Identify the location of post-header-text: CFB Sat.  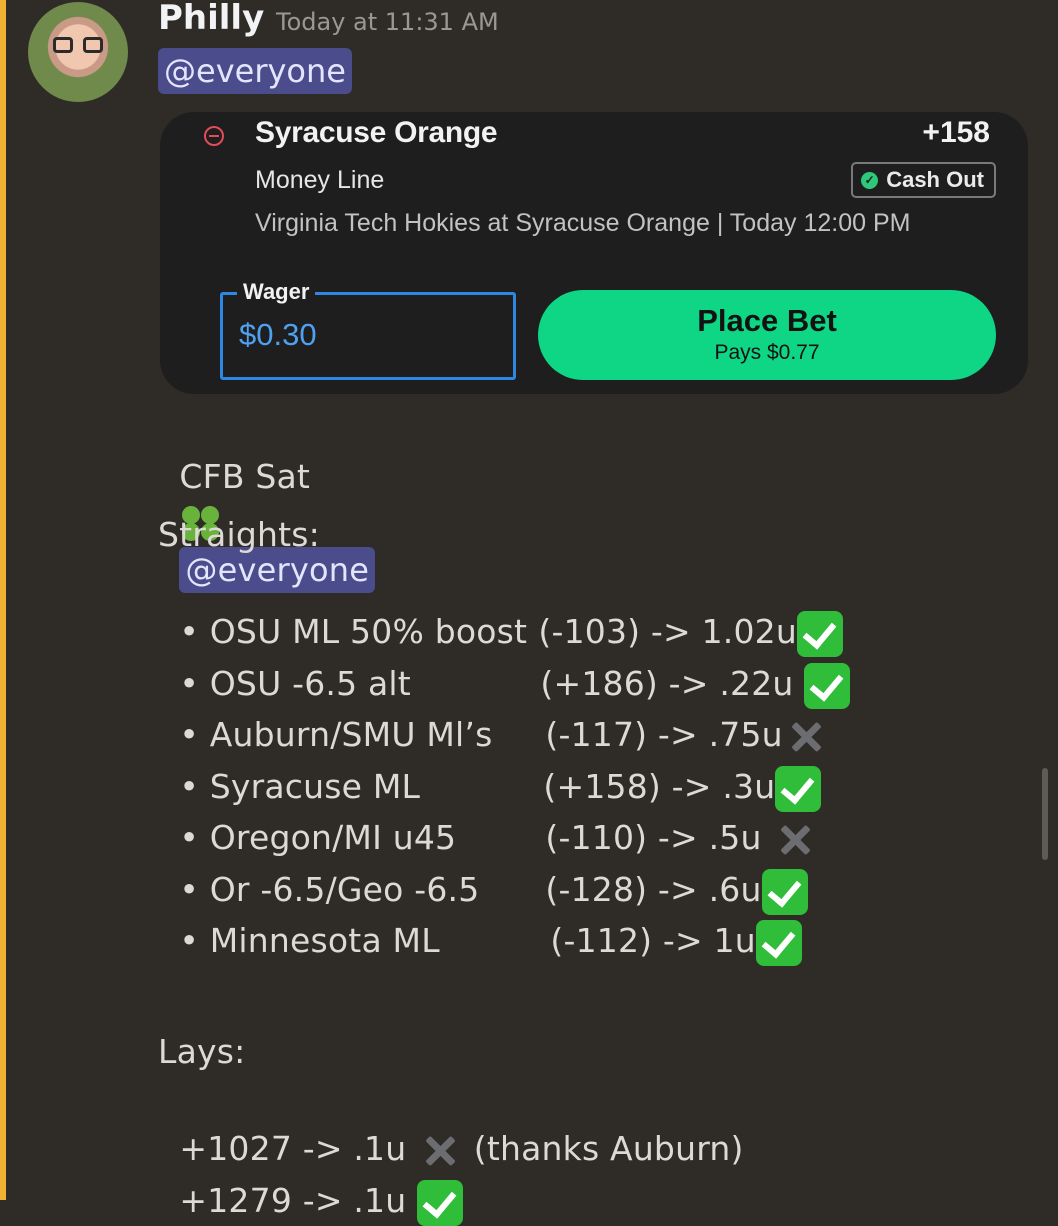
(245, 476).